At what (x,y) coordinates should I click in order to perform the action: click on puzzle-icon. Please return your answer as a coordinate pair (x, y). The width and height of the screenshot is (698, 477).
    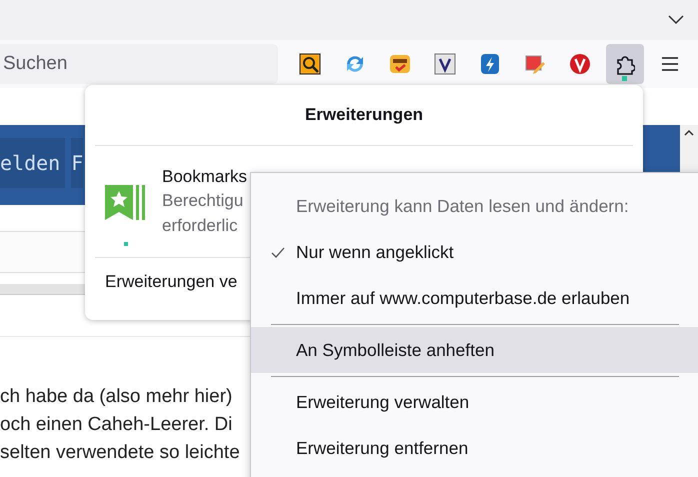
    Looking at the image, I should click on (625, 64).